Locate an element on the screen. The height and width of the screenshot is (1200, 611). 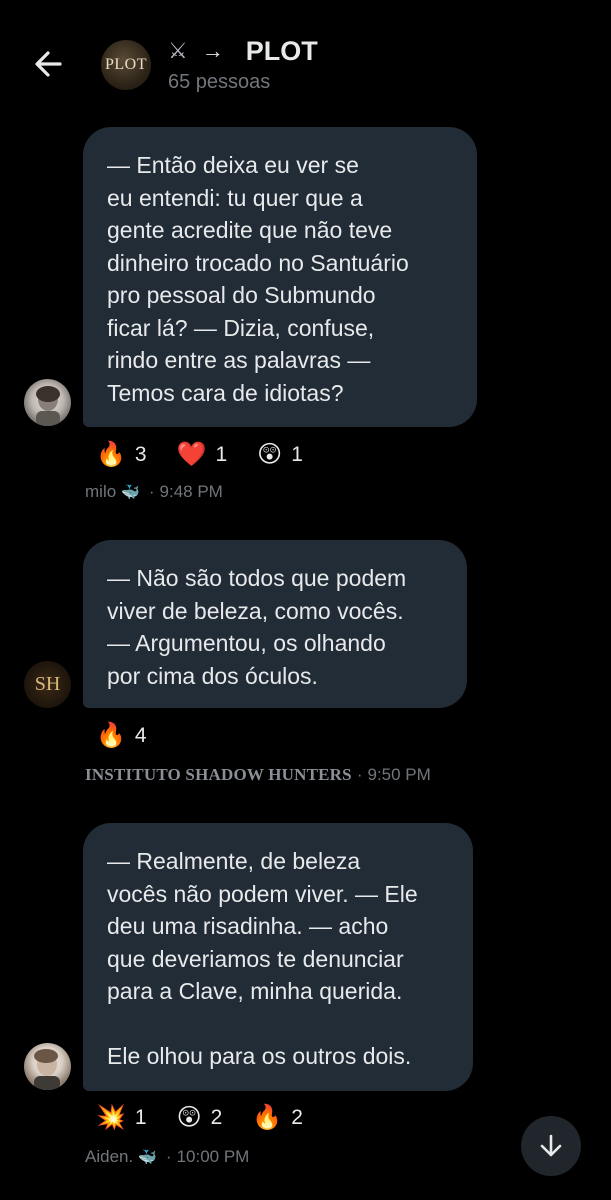
collision-icon: 💥 is located at coordinates (111, 1117).